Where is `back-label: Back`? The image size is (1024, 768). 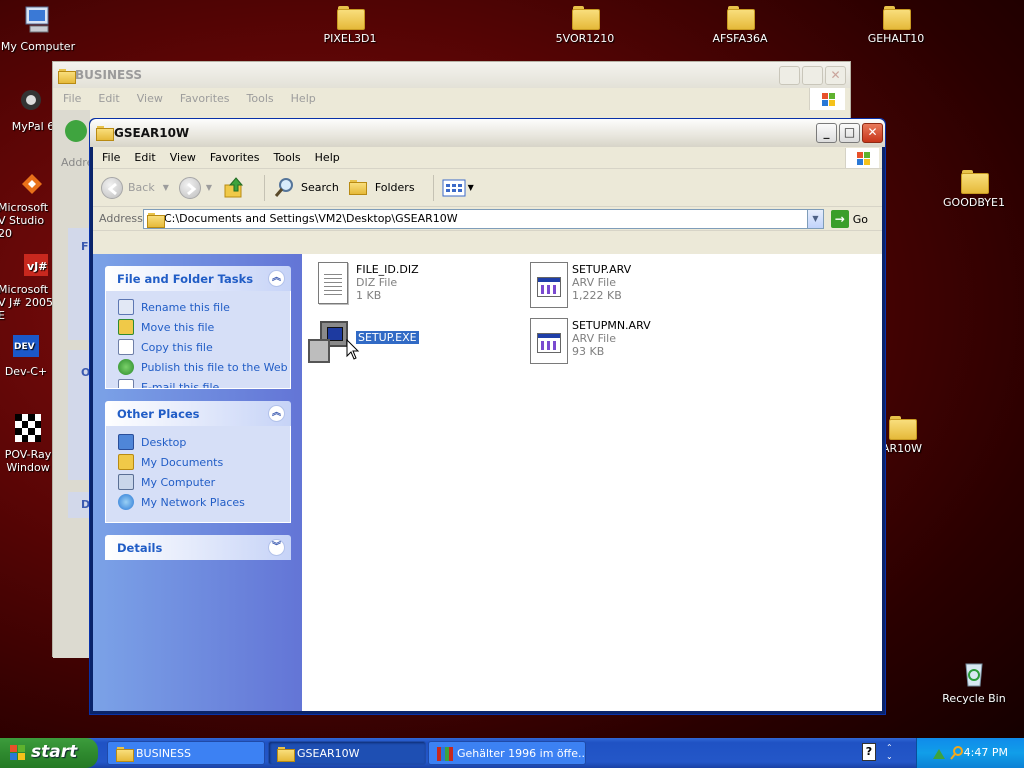 back-label: Back is located at coordinates (141, 187).